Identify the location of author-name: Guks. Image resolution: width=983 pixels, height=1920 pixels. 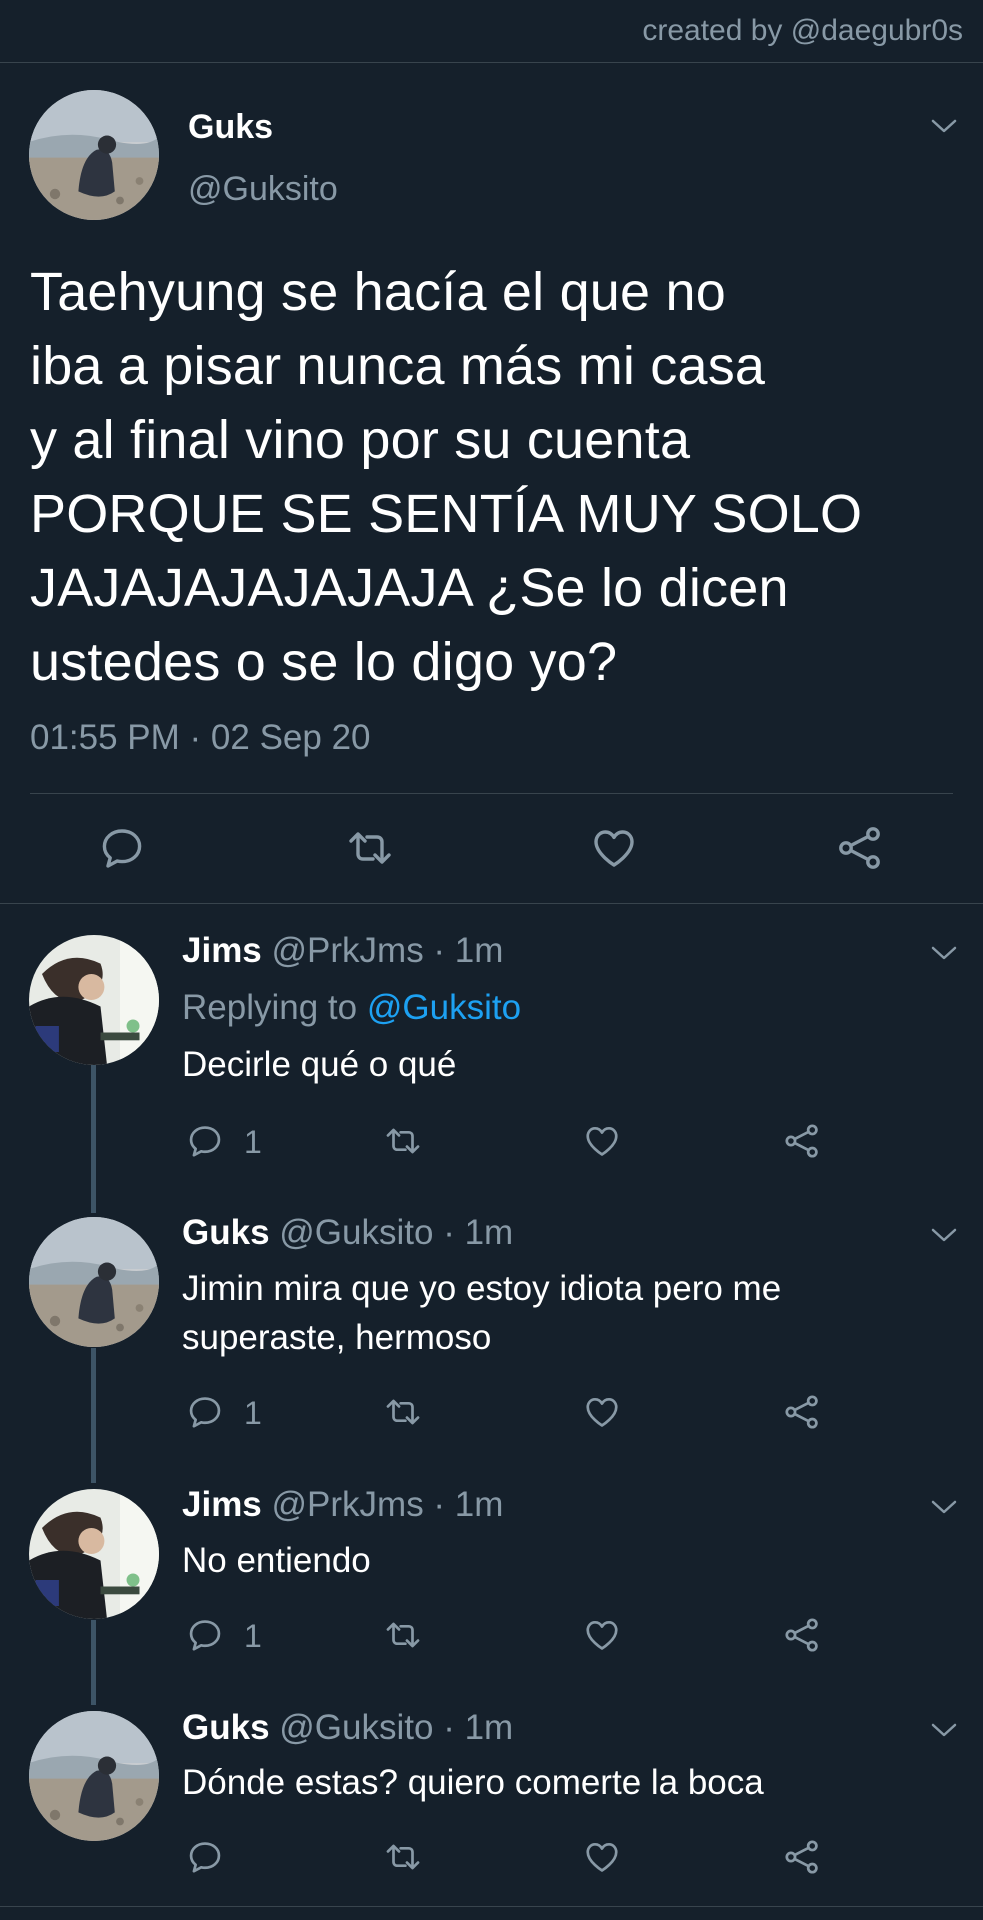
(230, 127).